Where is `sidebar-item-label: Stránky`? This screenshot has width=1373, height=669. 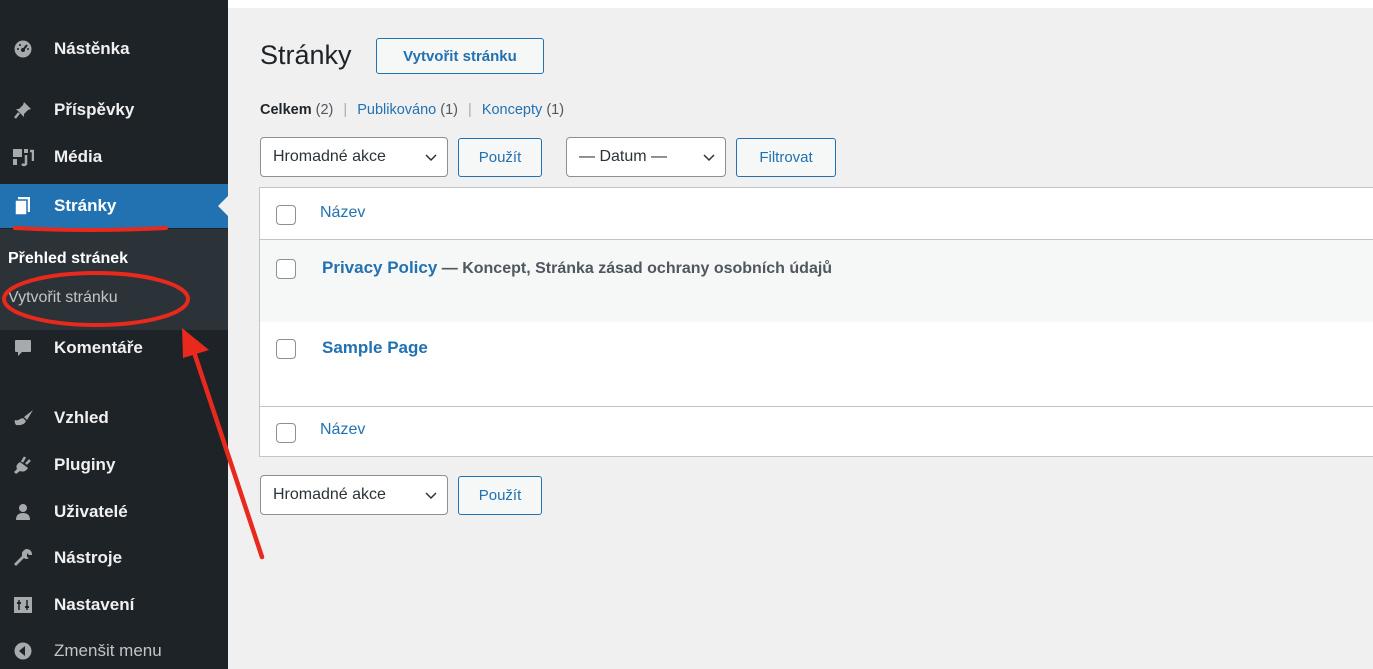
sidebar-item-label: Stránky is located at coordinates (85, 205).